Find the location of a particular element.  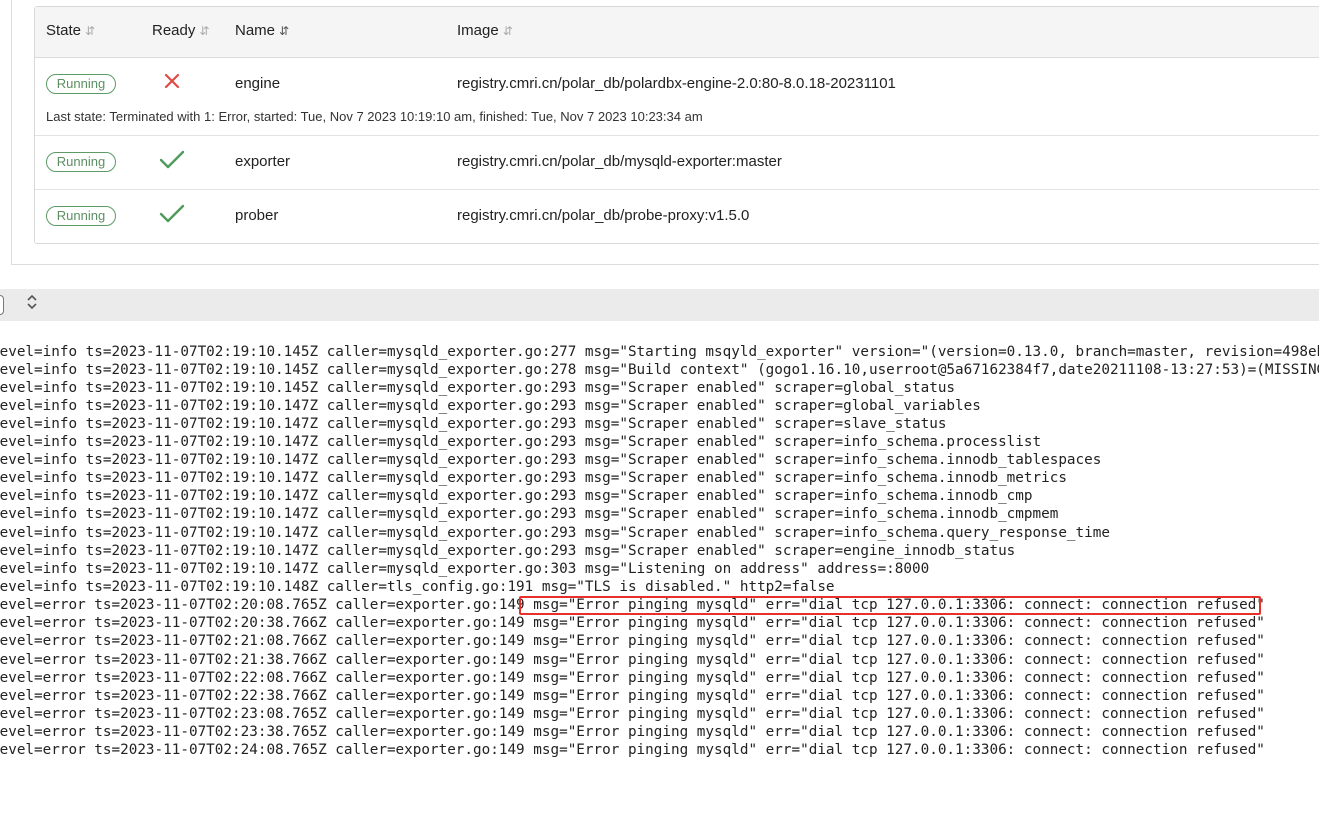

column-header-state: State ⇵ is located at coordinates (70, 32).